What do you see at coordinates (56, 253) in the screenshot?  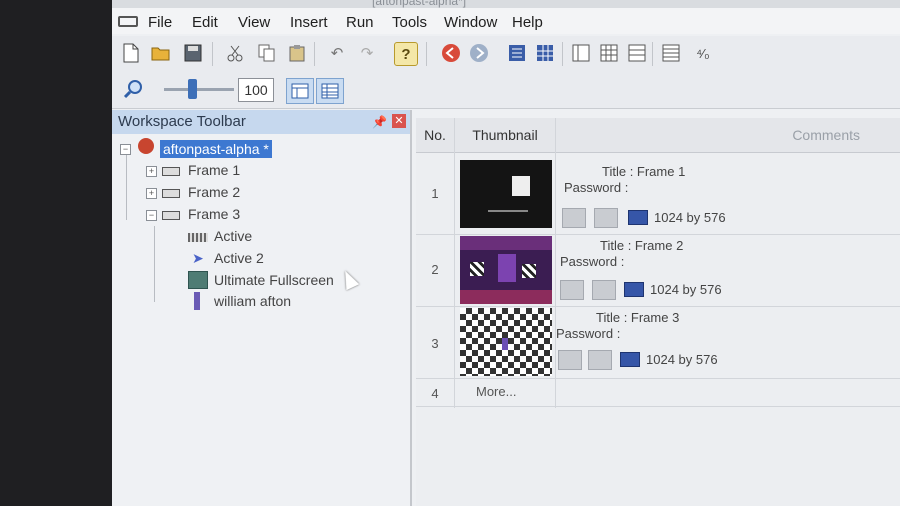 I see `monitor-bezel` at bounding box center [56, 253].